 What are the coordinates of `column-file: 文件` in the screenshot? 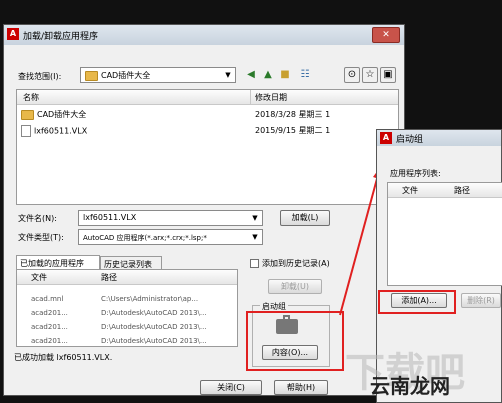 It's located at (410, 190).